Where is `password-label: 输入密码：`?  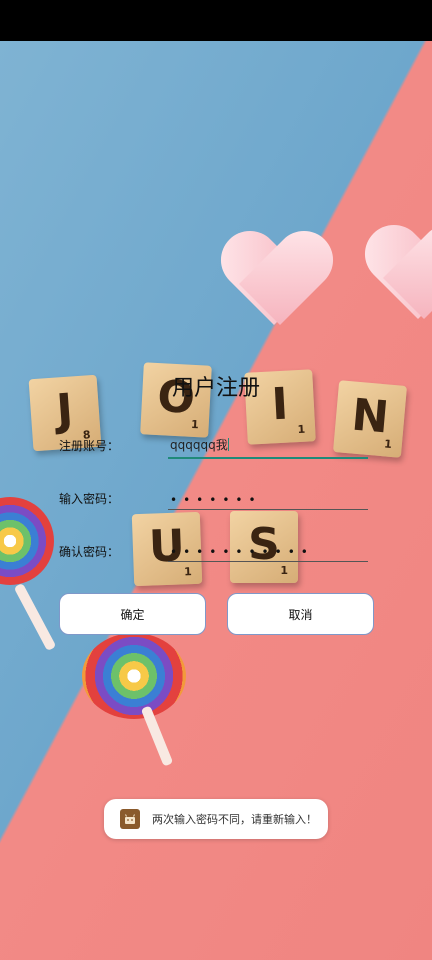
password-label: 输入密码： is located at coordinates (89, 499).